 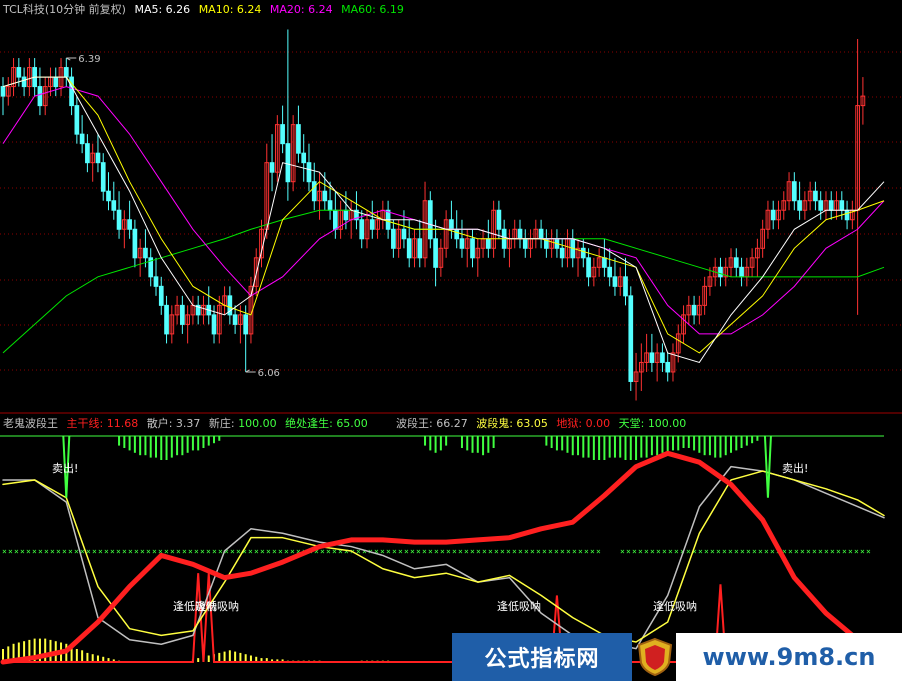 What do you see at coordinates (89, 59) in the screenshot?
I see `price-annotation-label: 6.39` at bounding box center [89, 59].